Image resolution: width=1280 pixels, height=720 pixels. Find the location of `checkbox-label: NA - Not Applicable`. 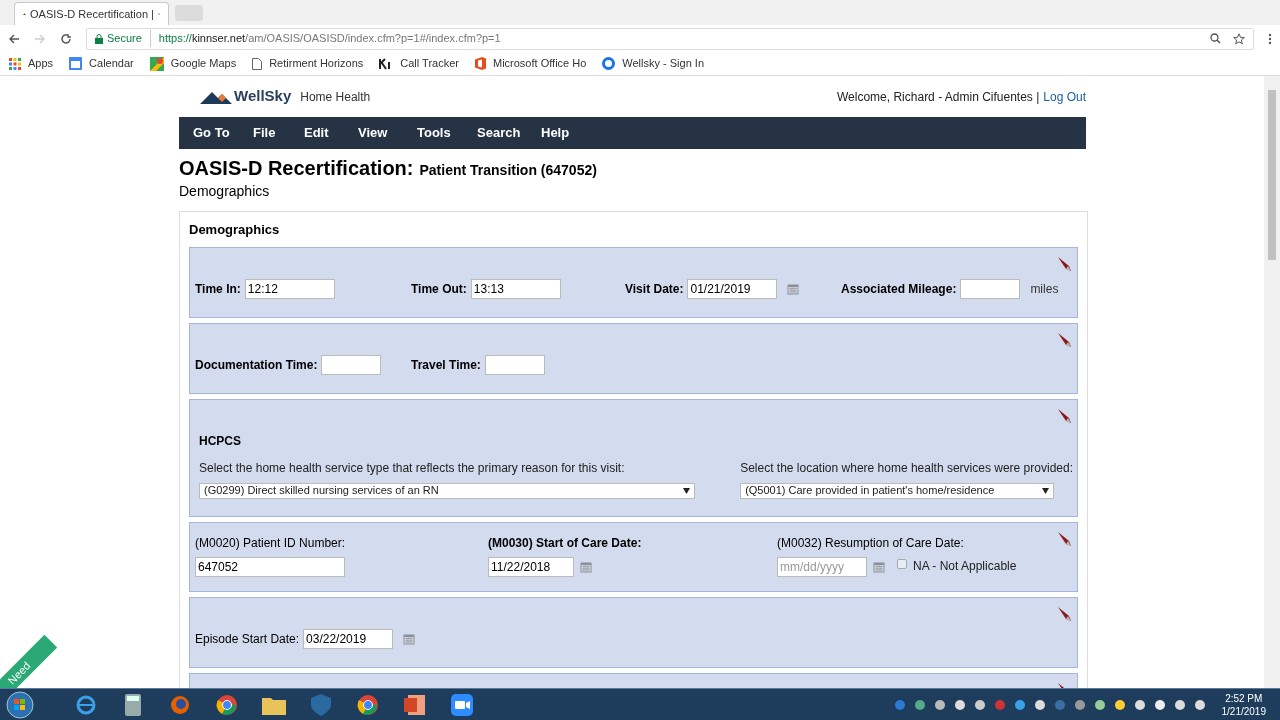

checkbox-label: NA - Not Applicable is located at coordinates (965, 566).